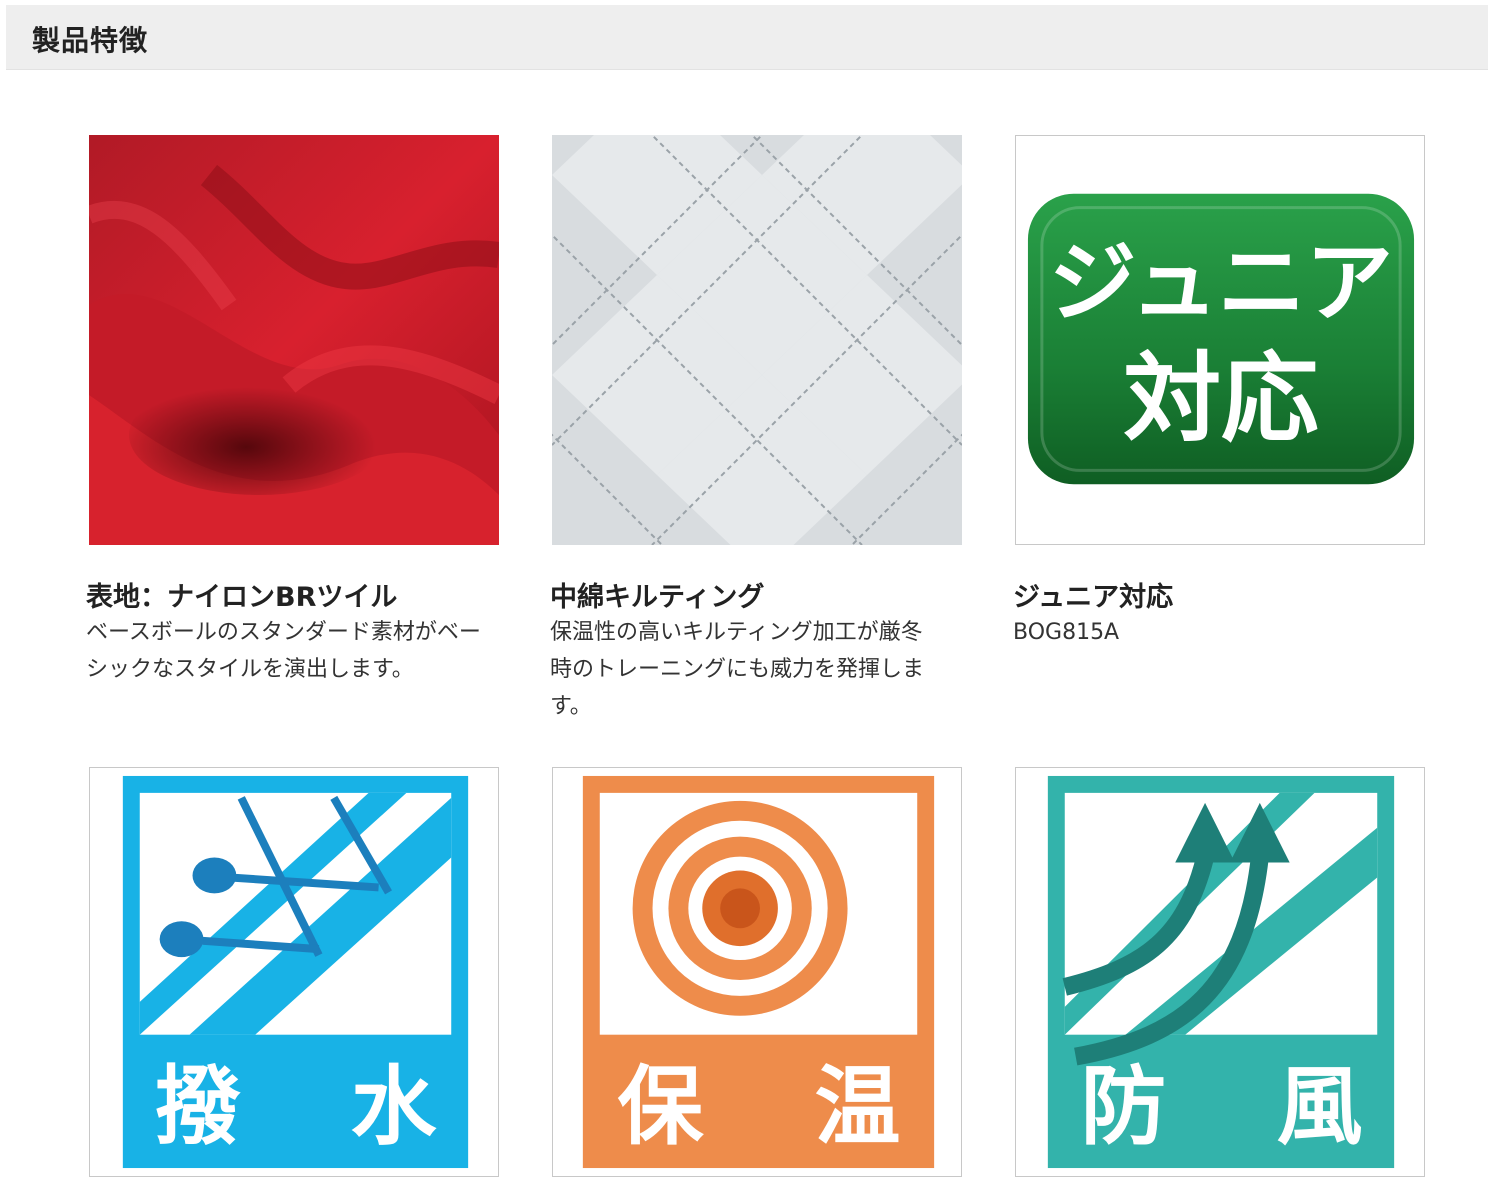 The height and width of the screenshot is (1191, 1500). I want to click on svg-text: 防, so click(1124, 1107).